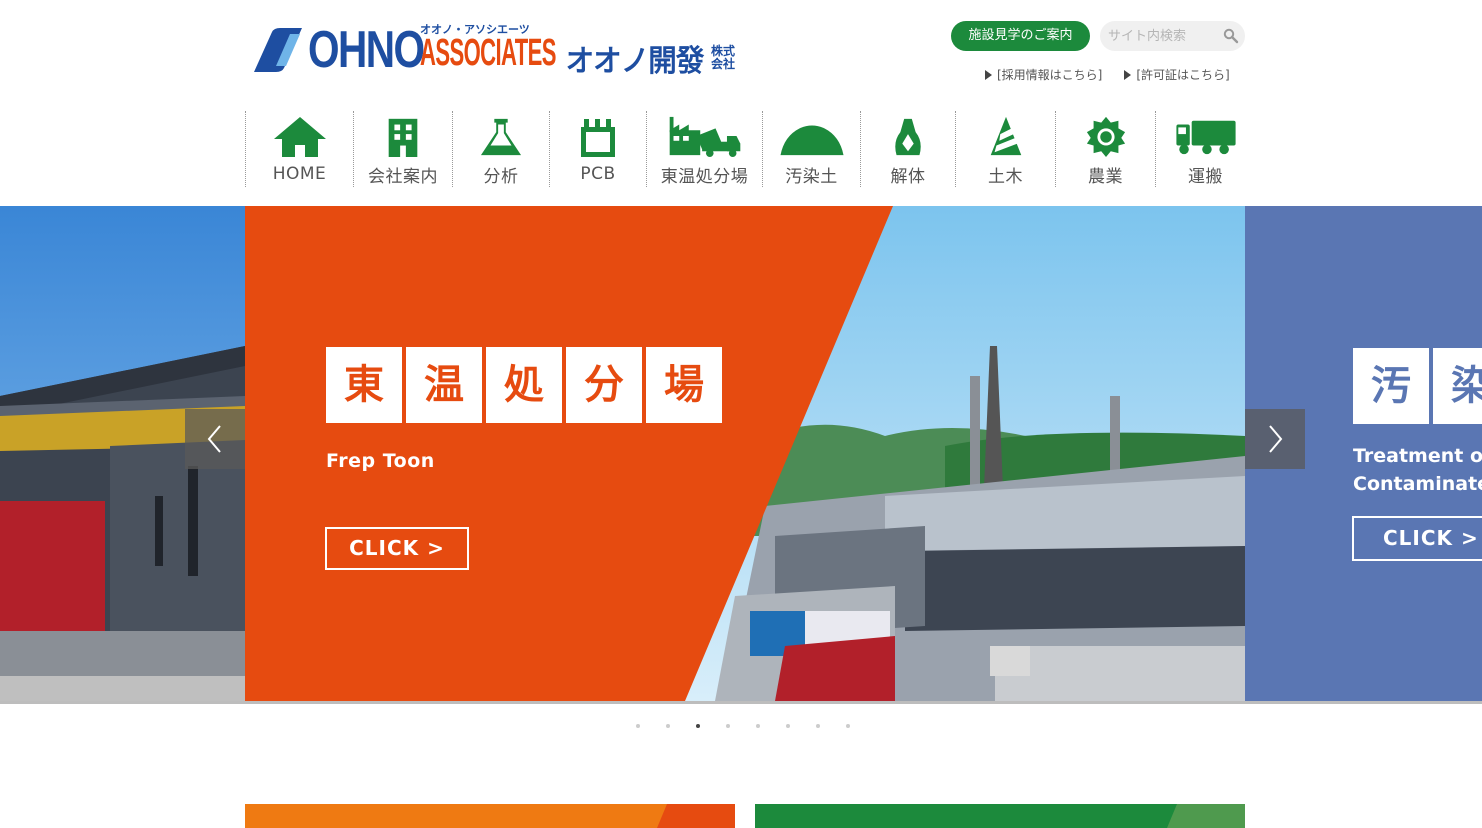 This screenshot has width=1482, height=828. I want to click on slider-bottom-border, so click(741, 702).